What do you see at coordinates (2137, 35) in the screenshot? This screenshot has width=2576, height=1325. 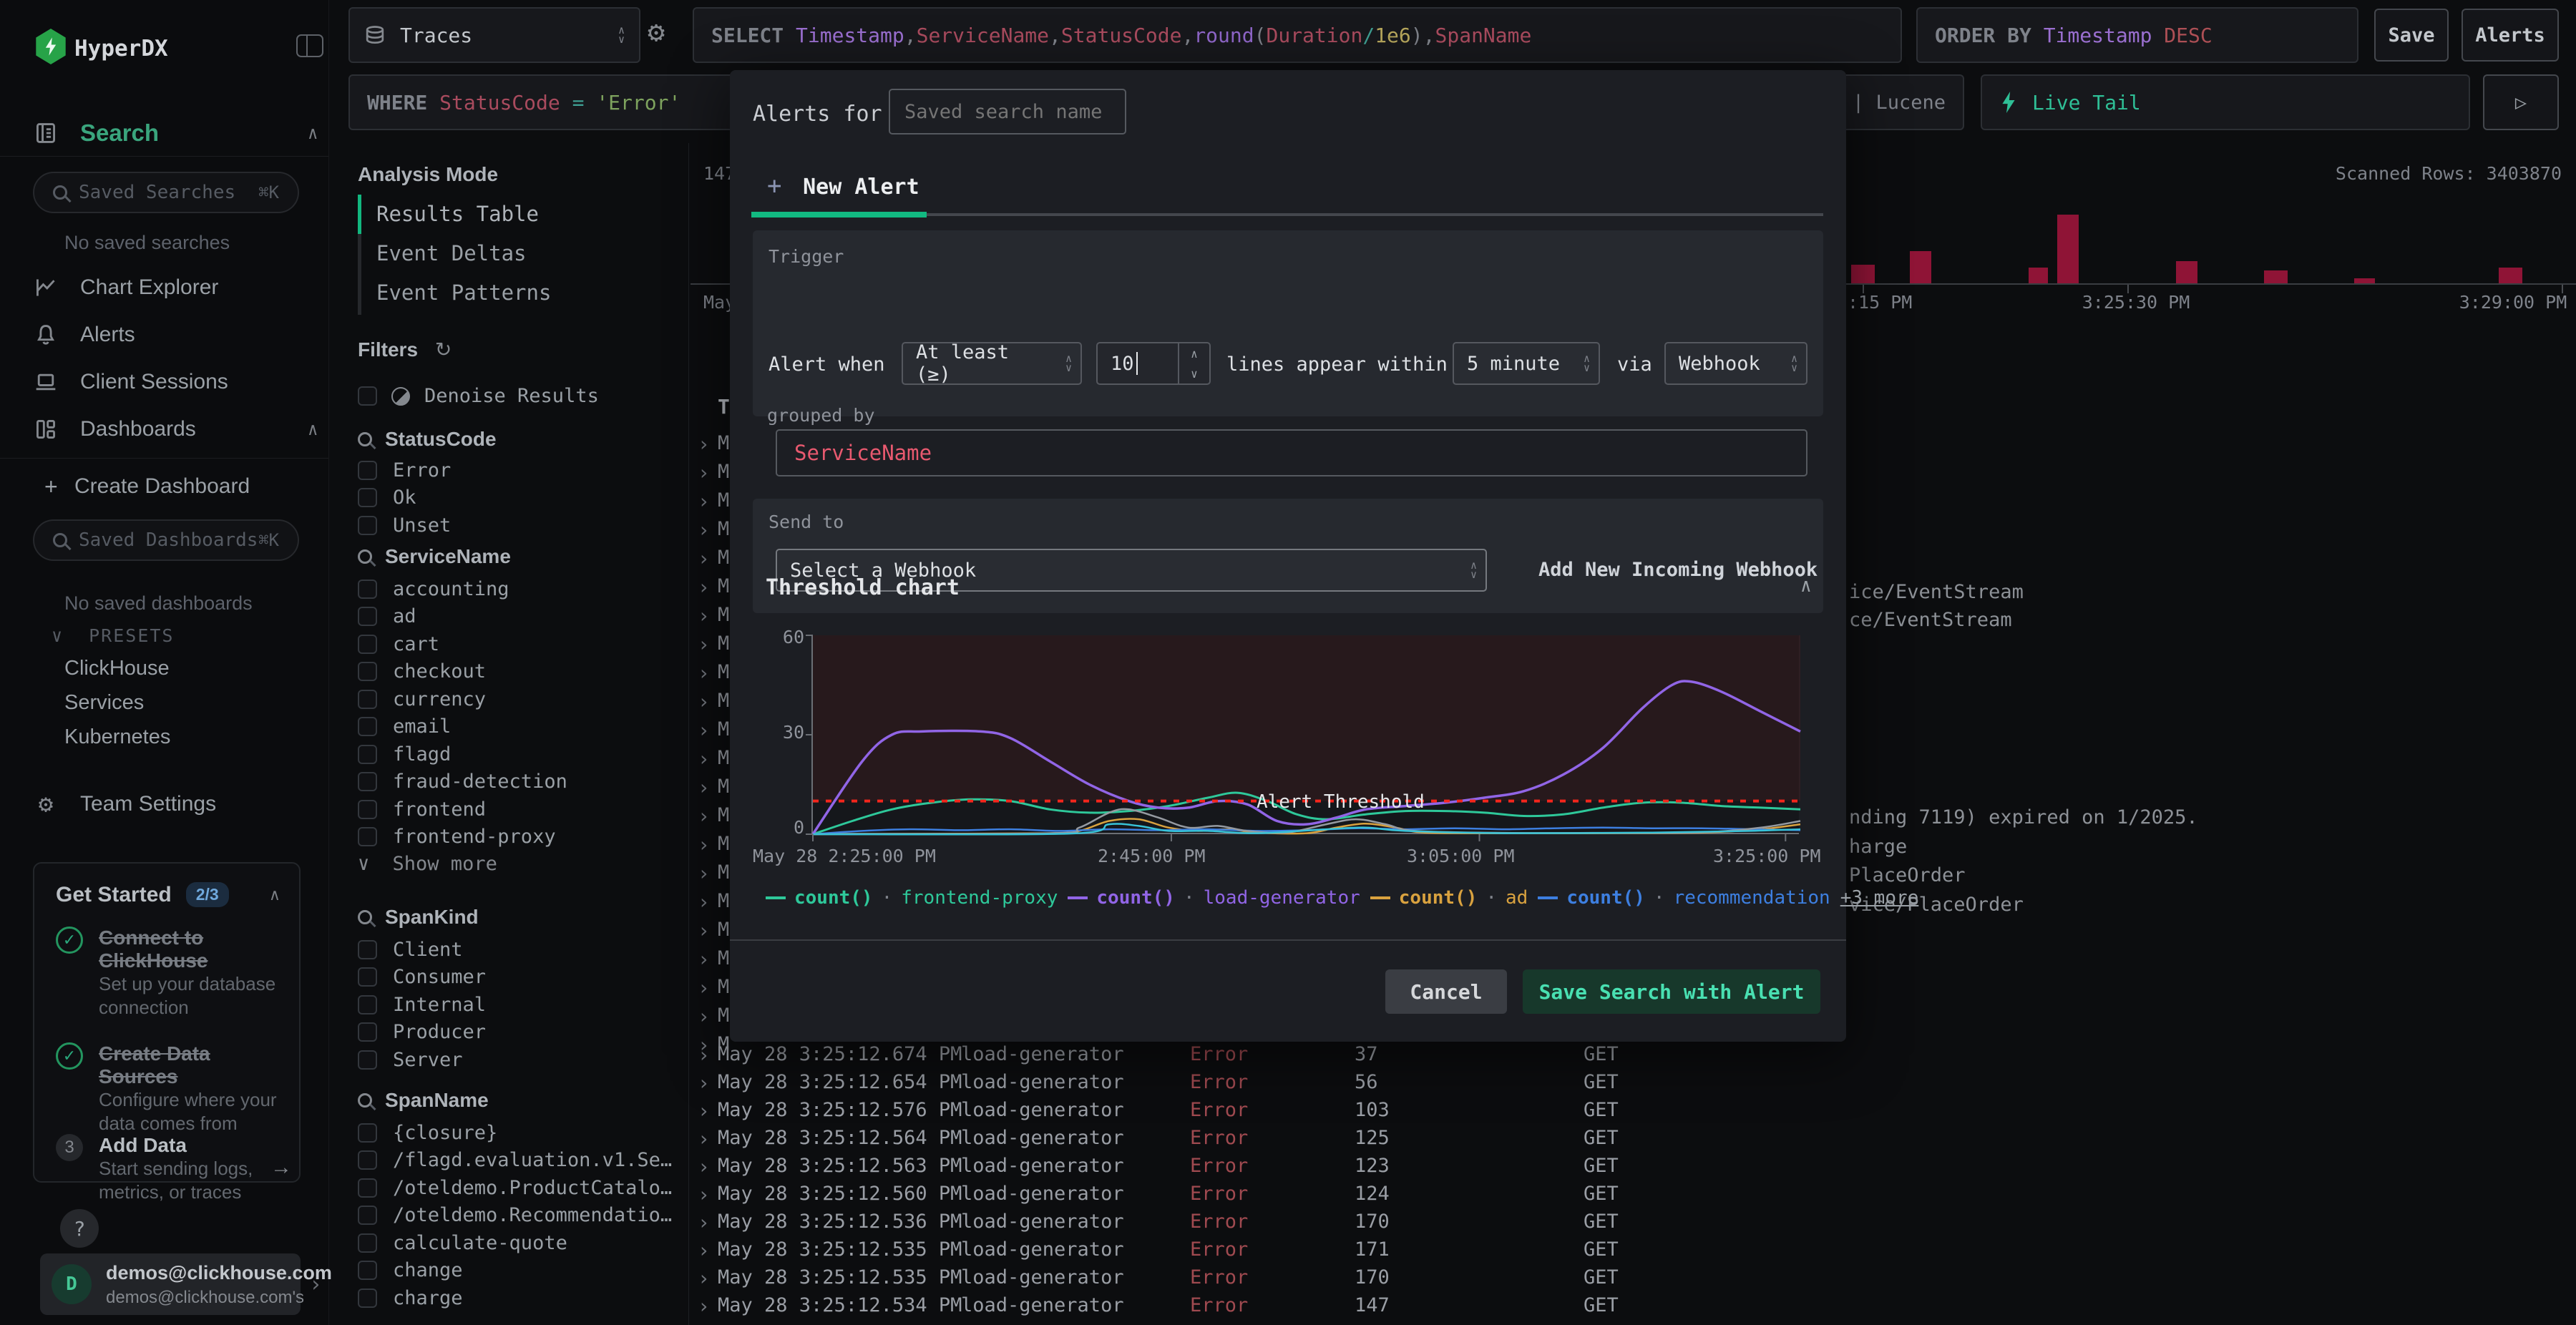 I see `order-by-input: ORDER BY Timestamp DESC` at bounding box center [2137, 35].